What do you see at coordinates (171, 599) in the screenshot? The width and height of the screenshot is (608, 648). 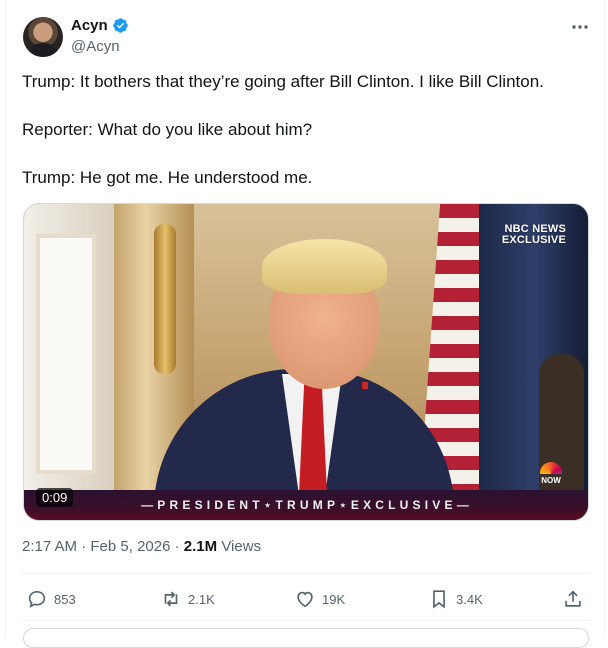 I see `repost-icon` at bounding box center [171, 599].